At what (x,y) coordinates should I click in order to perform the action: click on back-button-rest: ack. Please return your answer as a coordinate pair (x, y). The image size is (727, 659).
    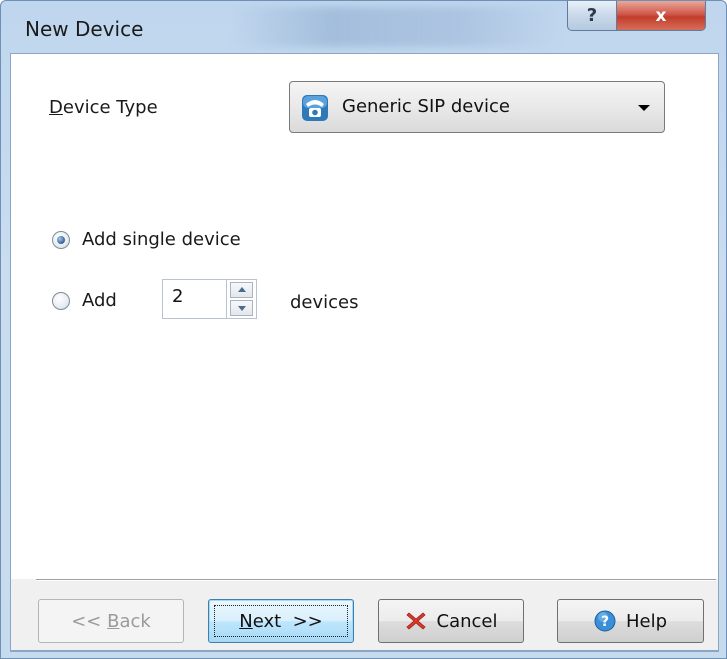
    Looking at the image, I should click on (135, 621).